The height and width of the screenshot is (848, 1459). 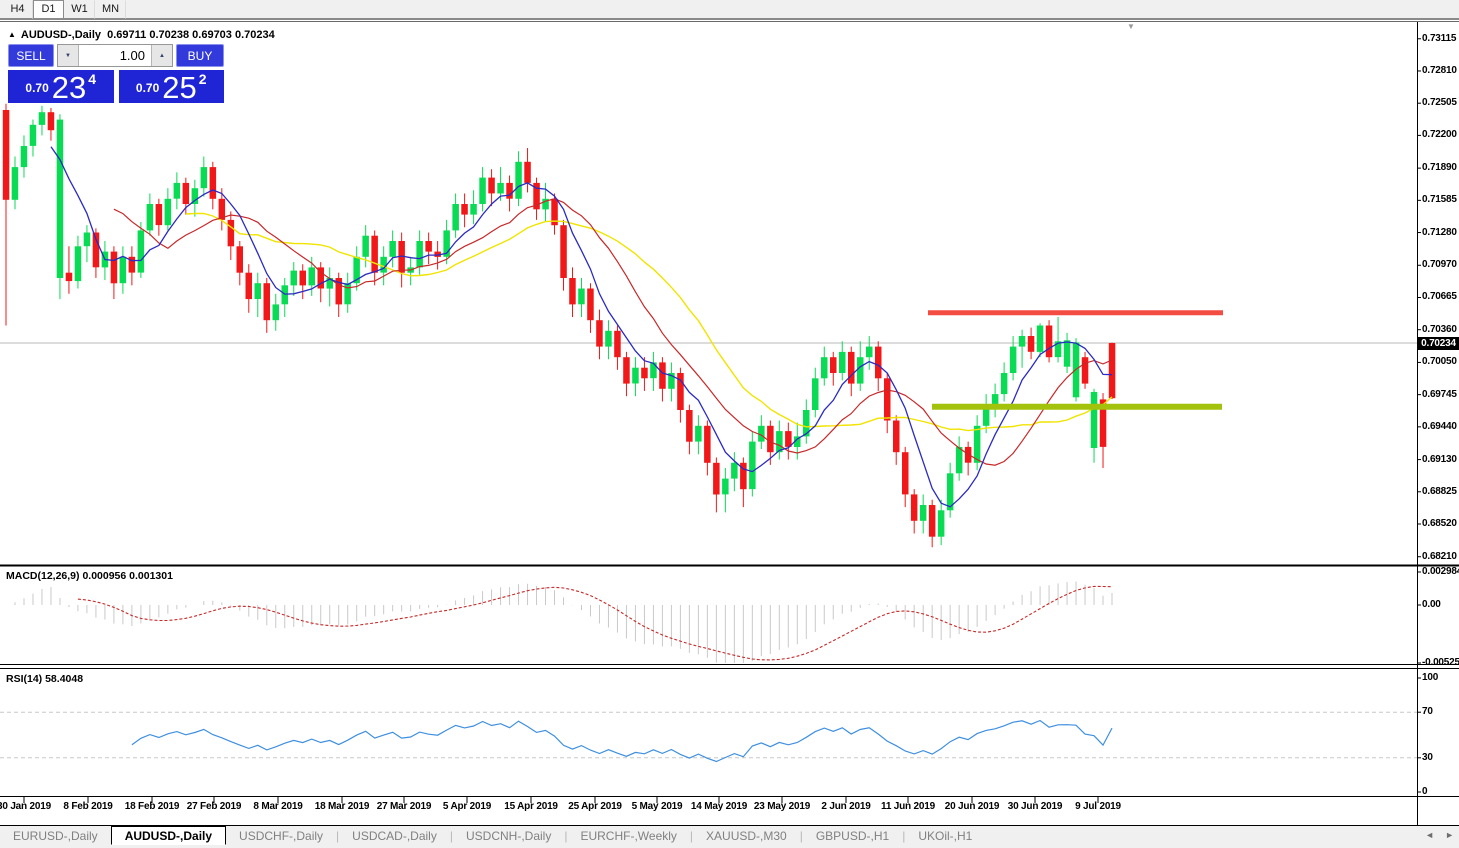 I want to click on volume-decrease-button: ▼, so click(x=68, y=55).